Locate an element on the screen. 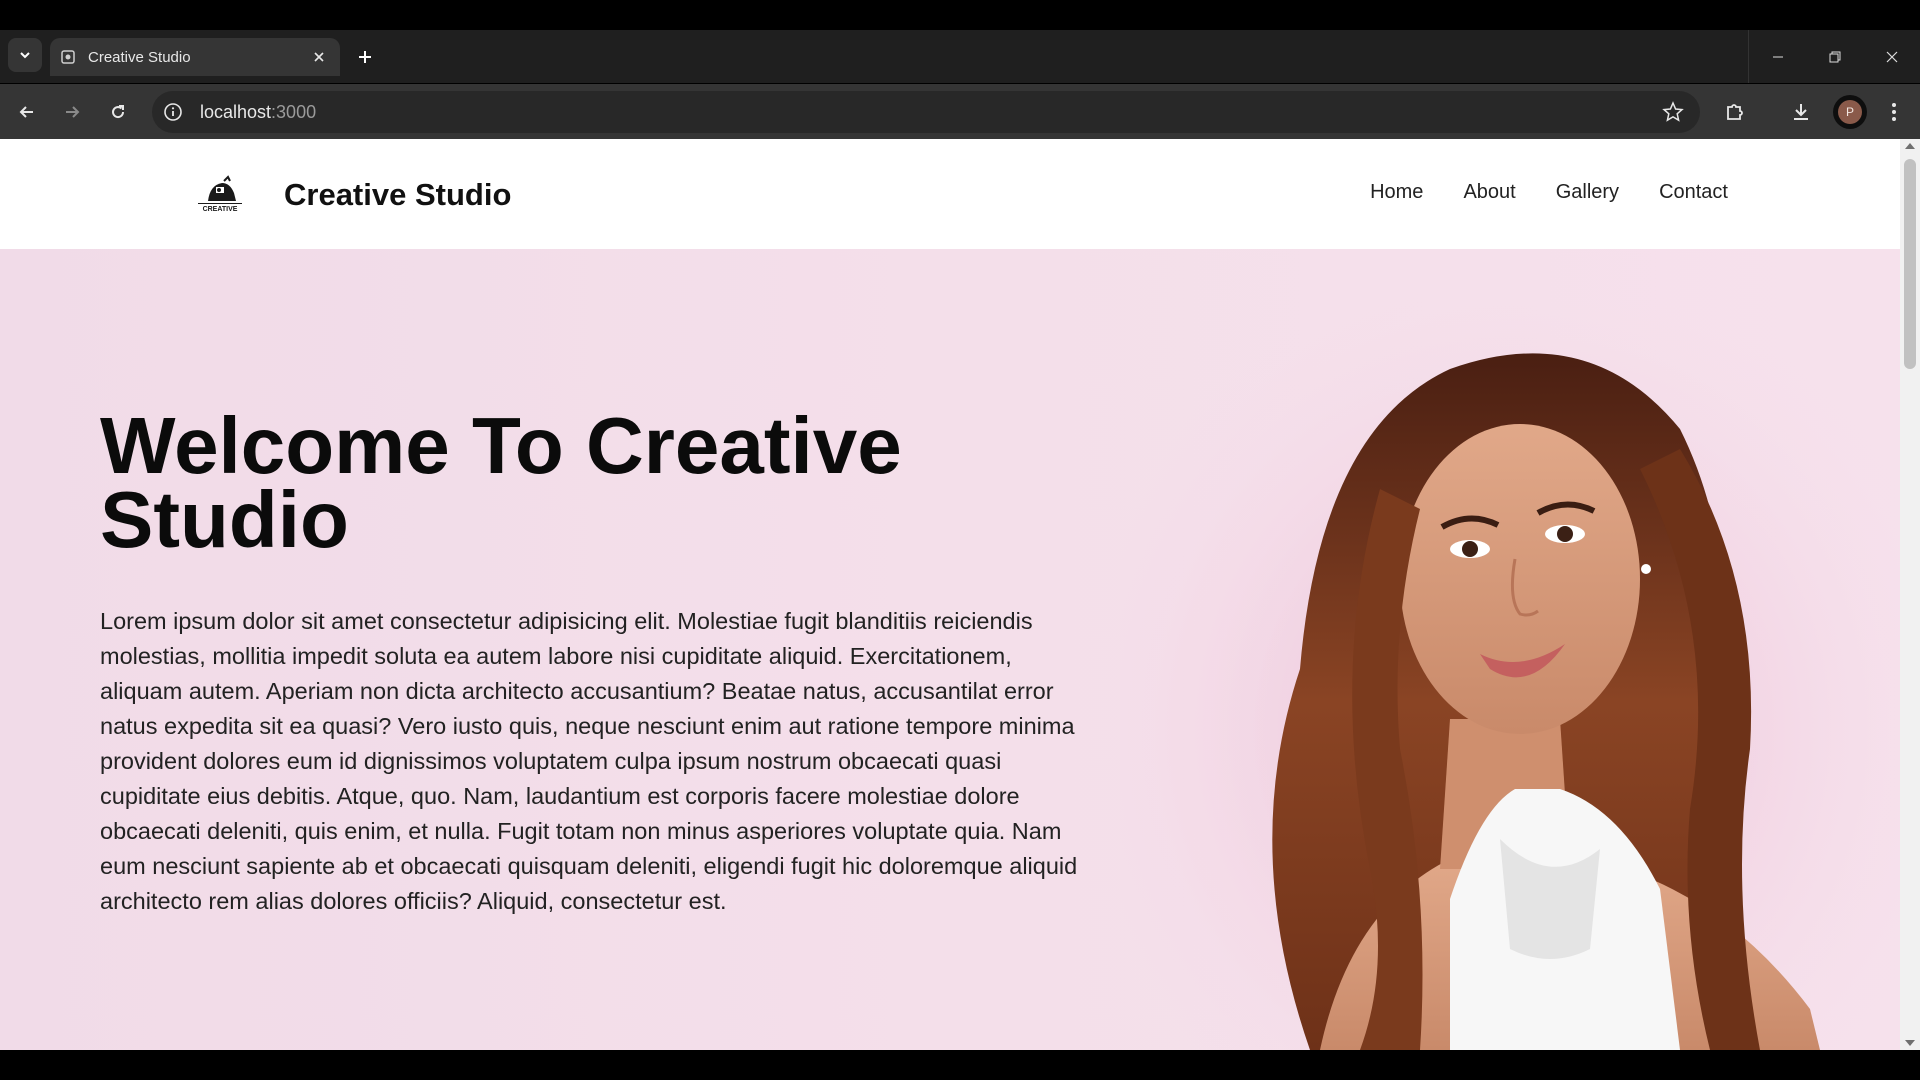 The image size is (1920, 1080). restore-button is located at coordinates (1834, 56).